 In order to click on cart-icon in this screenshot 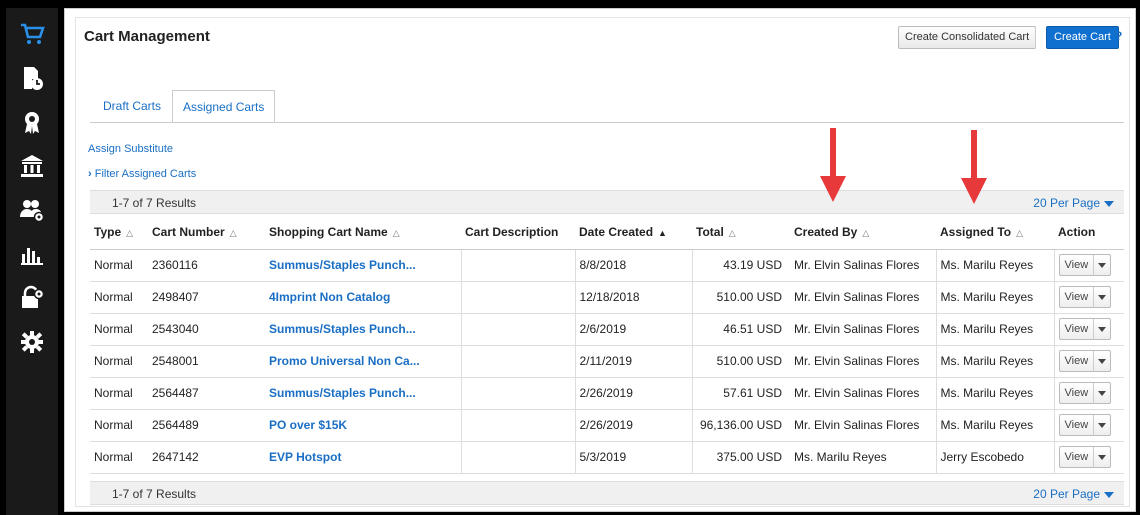, I will do `click(33, 33)`.